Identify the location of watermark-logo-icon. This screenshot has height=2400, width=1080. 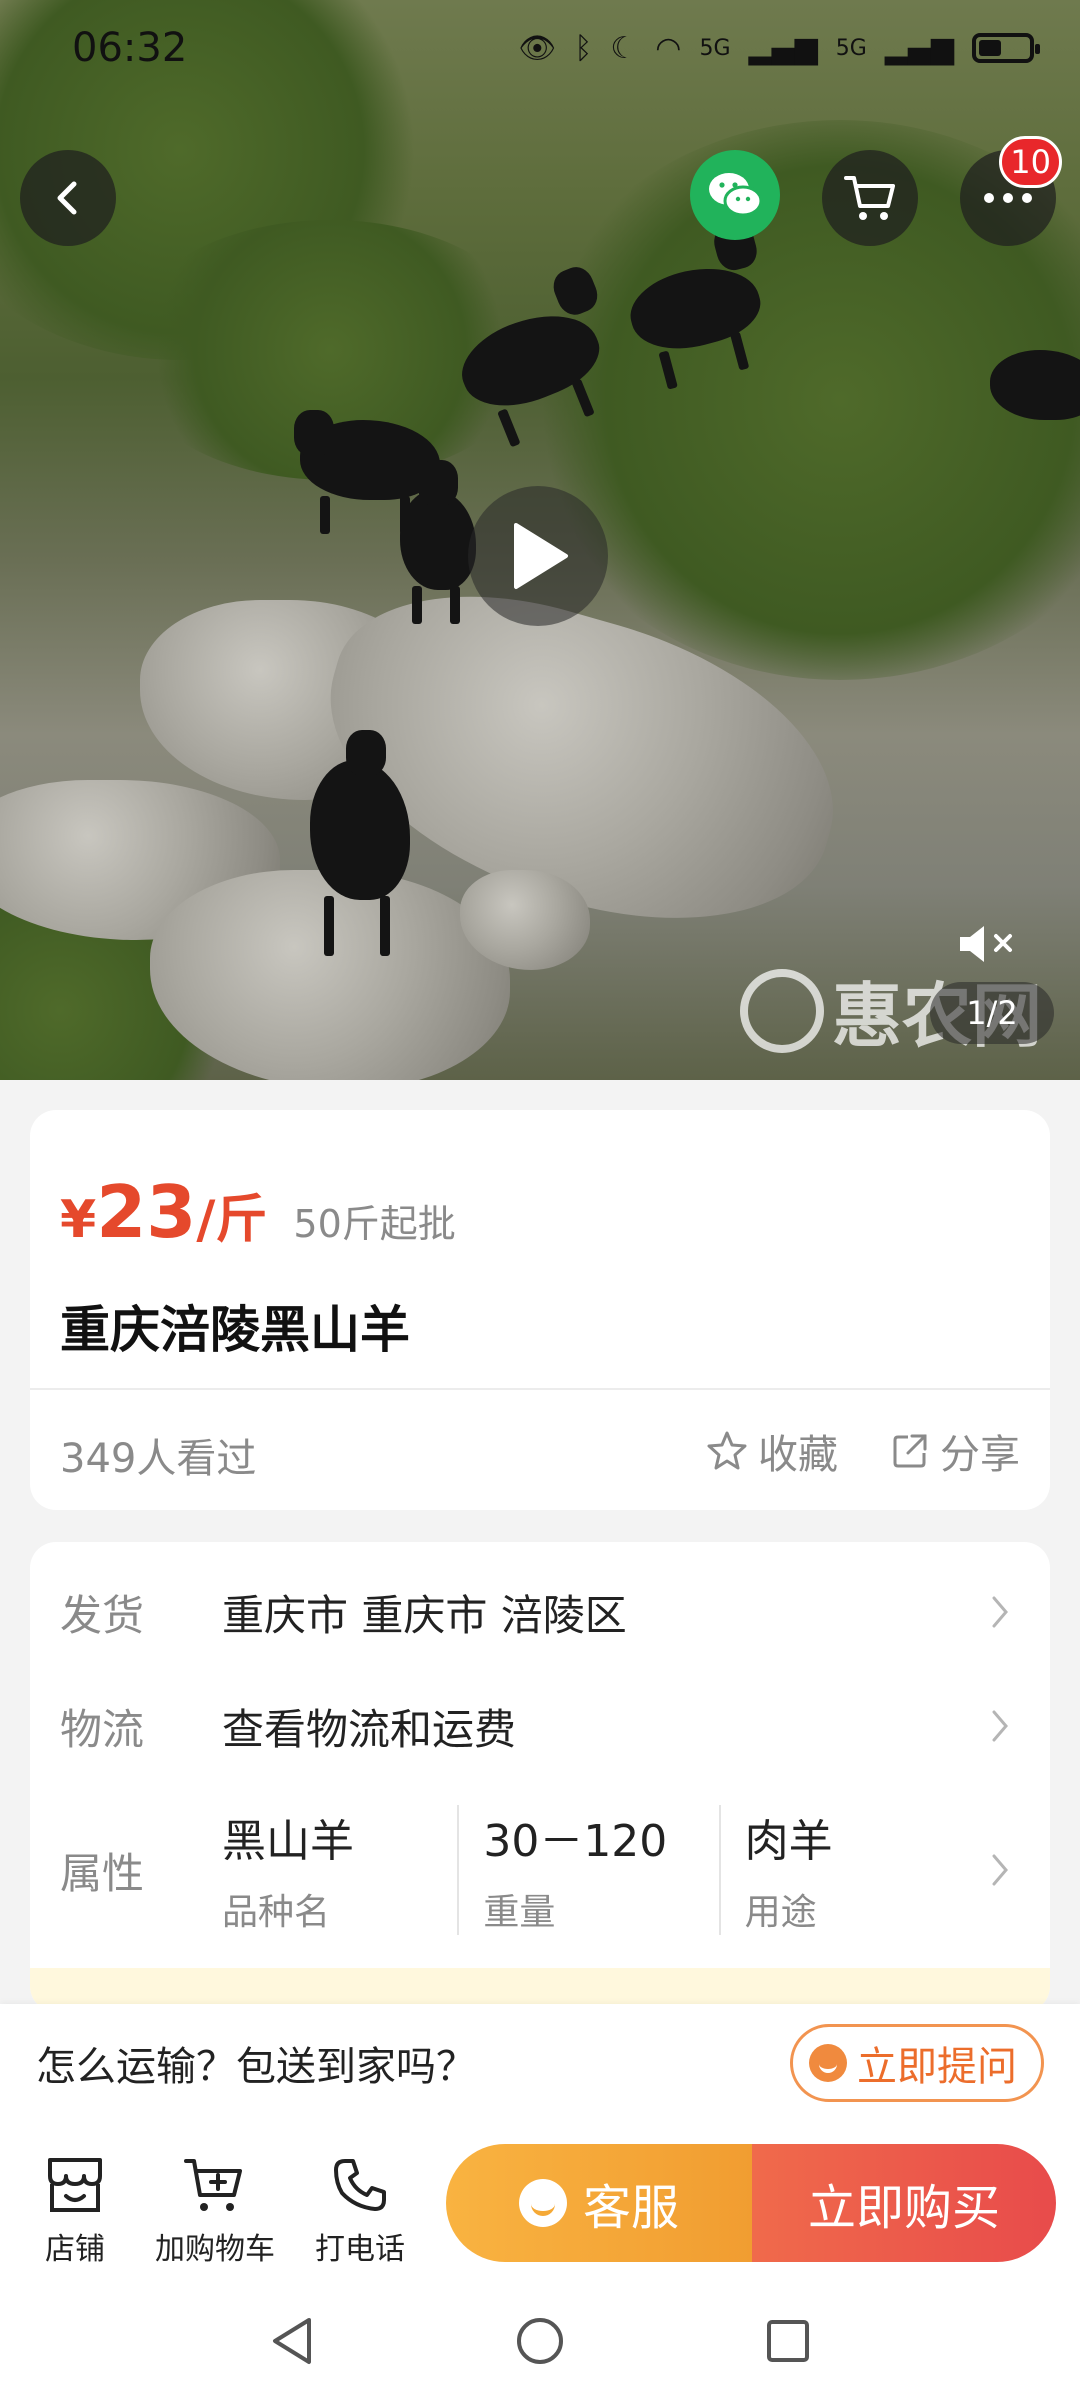
(782, 1010).